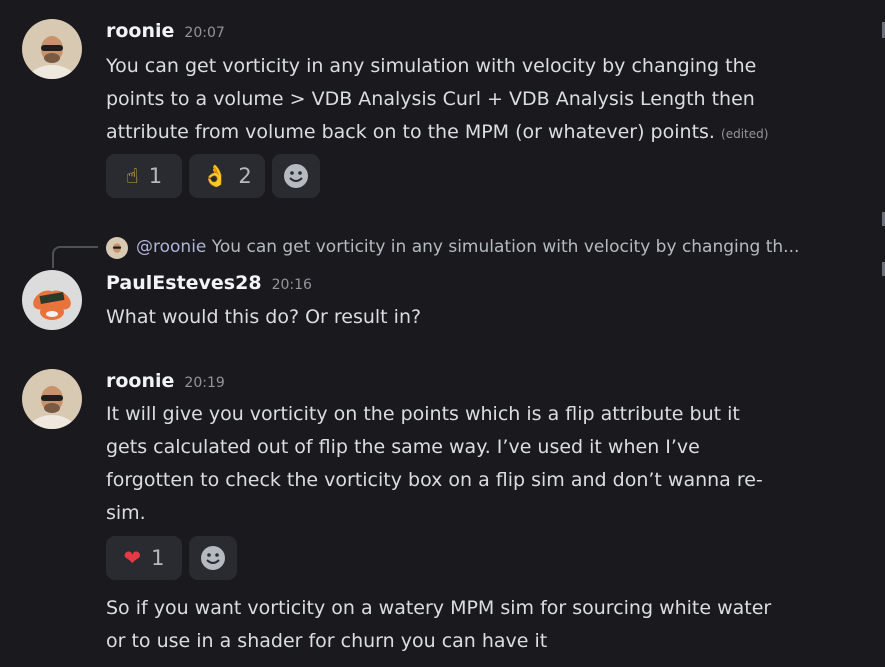 The width and height of the screenshot is (885, 667). I want to click on reaction-count: 2, so click(245, 176).